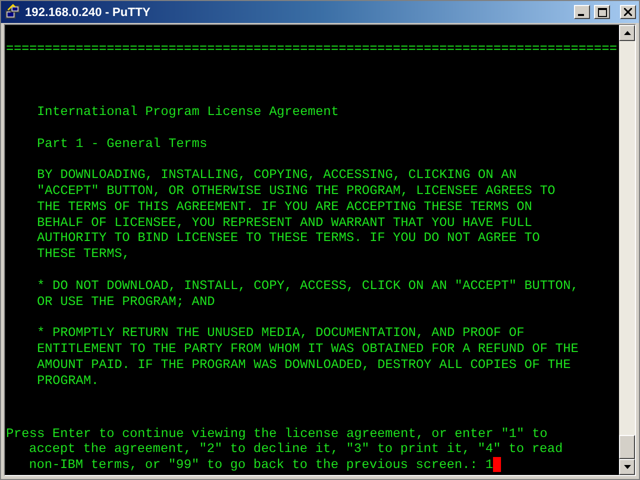  I want to click on prompt-line: accept the agreement, "2" to decline it, "3" to print it, "4" to read, so click(295, 449).